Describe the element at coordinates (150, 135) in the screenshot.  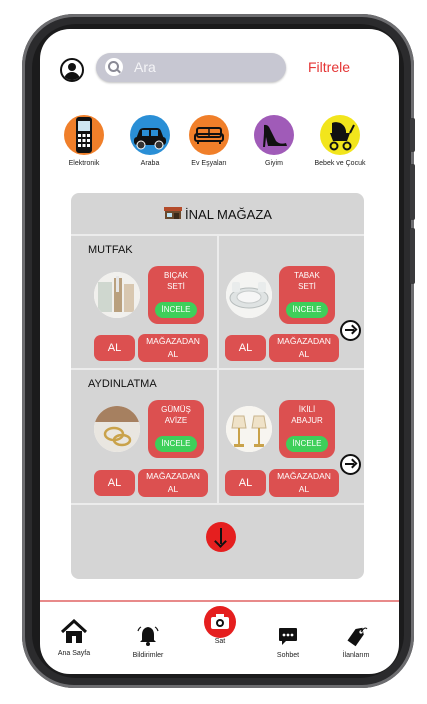
I see `car-icon` at that location.